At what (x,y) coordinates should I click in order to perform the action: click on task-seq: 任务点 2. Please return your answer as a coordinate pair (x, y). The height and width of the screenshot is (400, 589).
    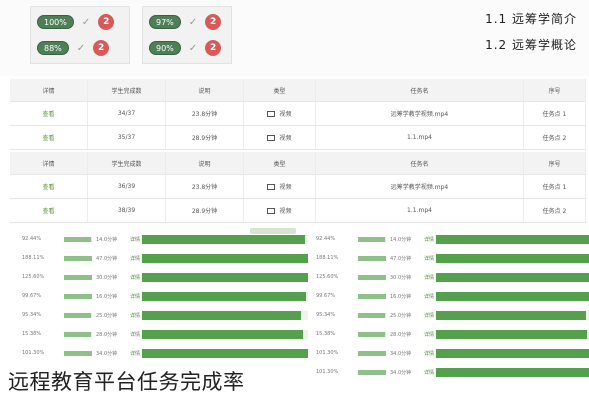
    Looking at the image, I should click on (555, 137).